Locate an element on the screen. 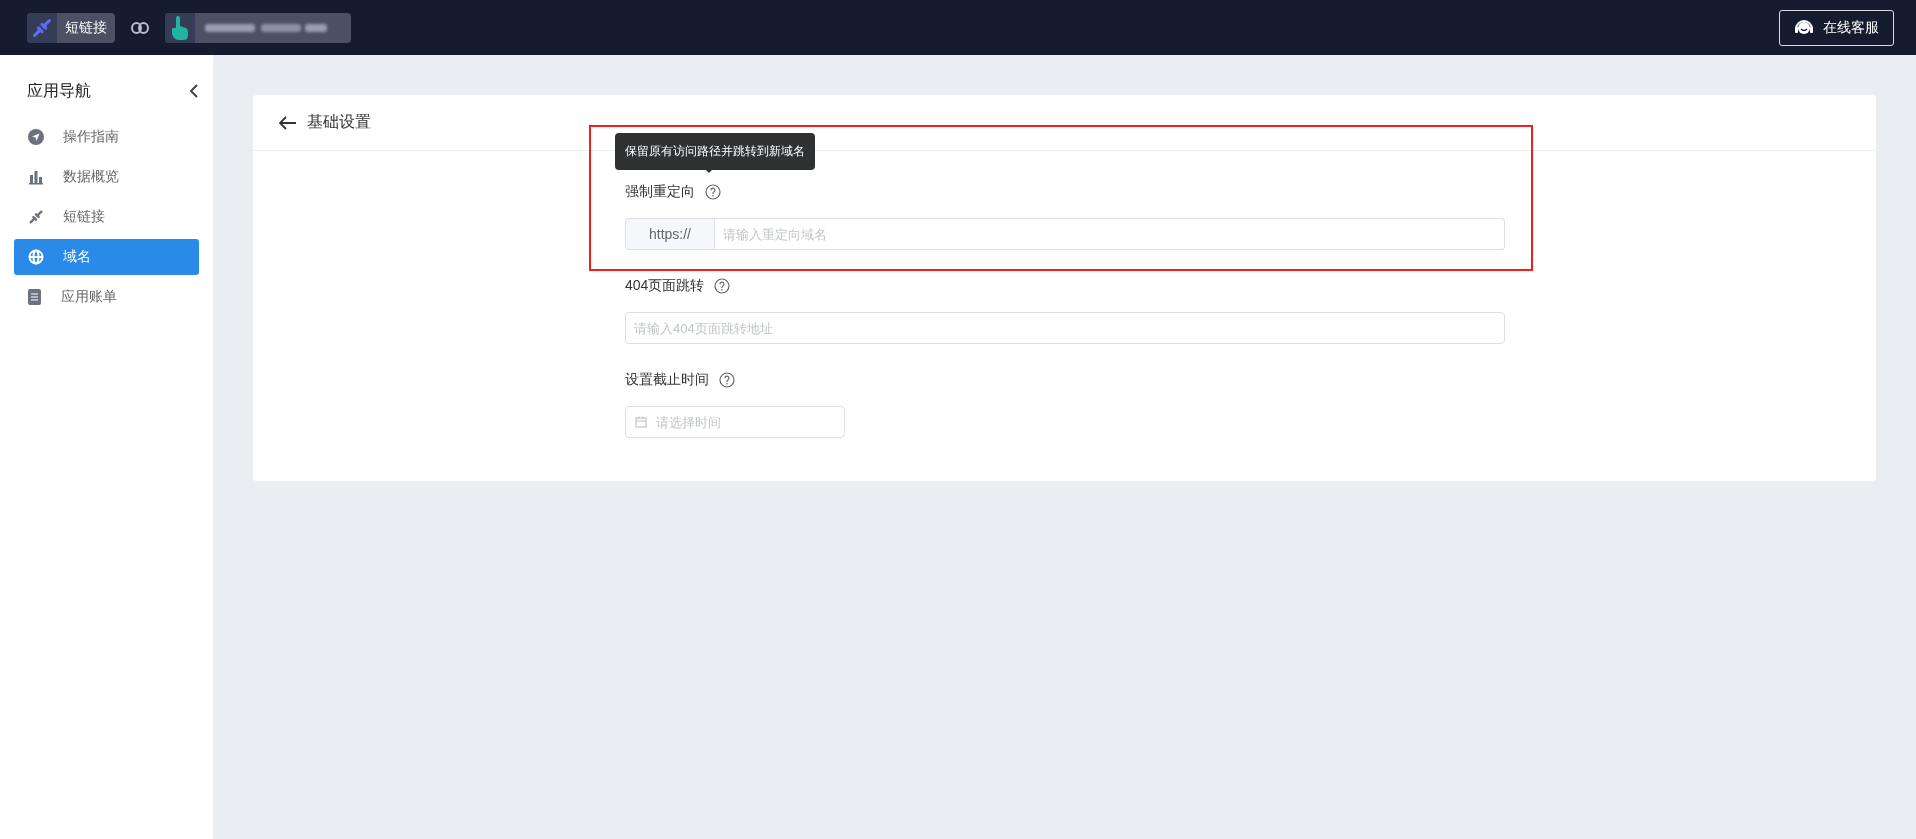 The height and width of the screenshot is (839, 1916). app-badge: 短链接 is located at coordinates (71, 27).